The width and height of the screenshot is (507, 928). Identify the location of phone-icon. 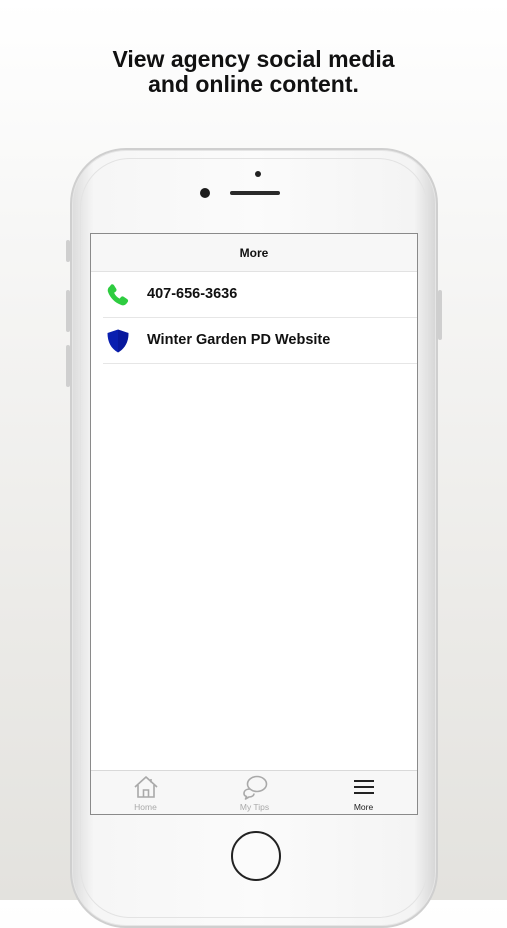
(118, 295).